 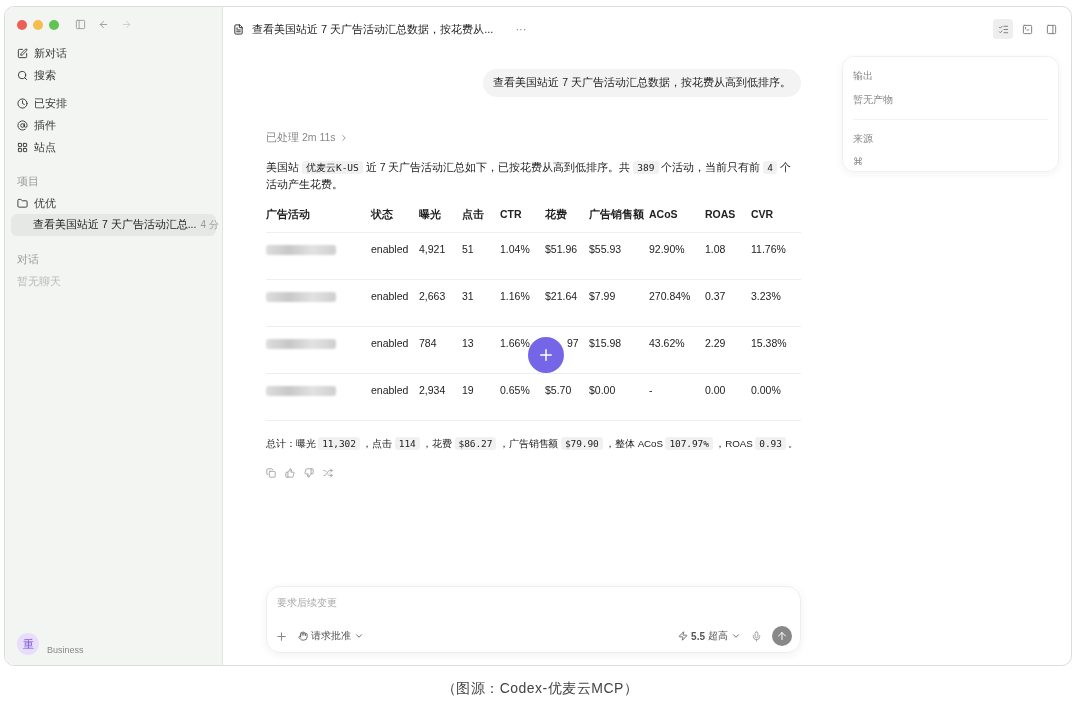 I want to click on search-icon, so click(x=22, y=75).